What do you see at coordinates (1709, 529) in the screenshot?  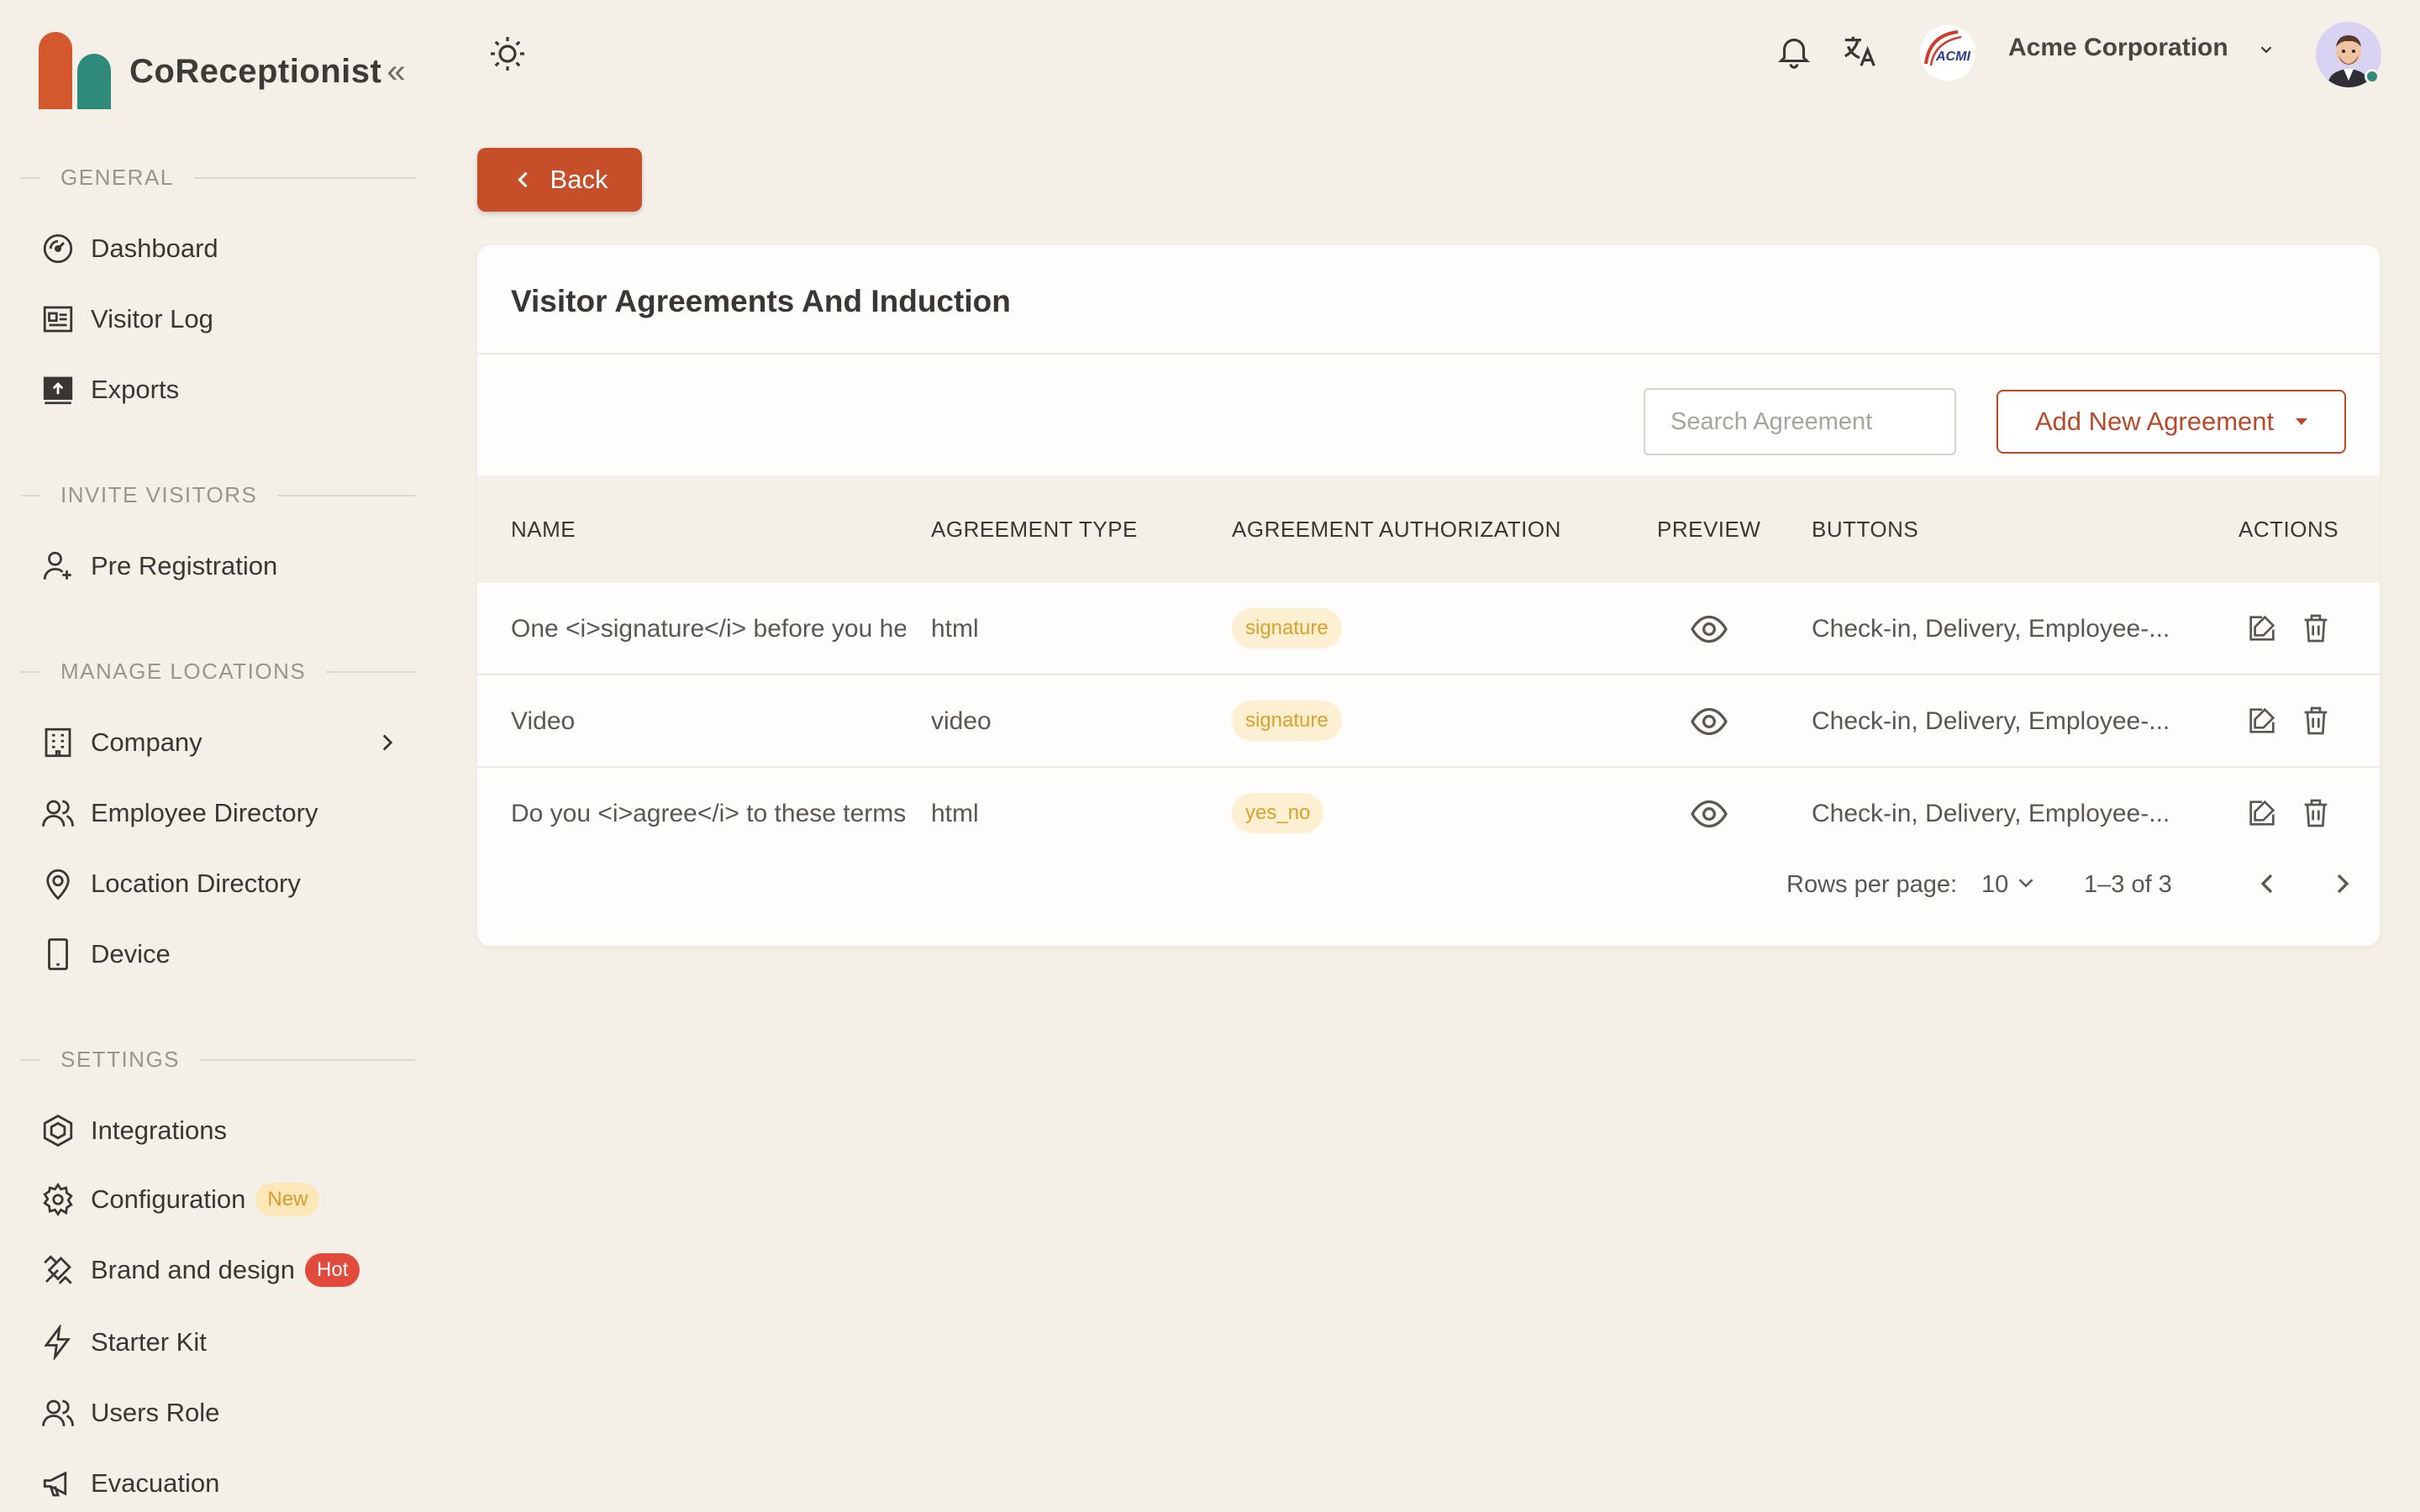 I see `column-header-preview: PREVIEW` at bounding box center [1709, 529].